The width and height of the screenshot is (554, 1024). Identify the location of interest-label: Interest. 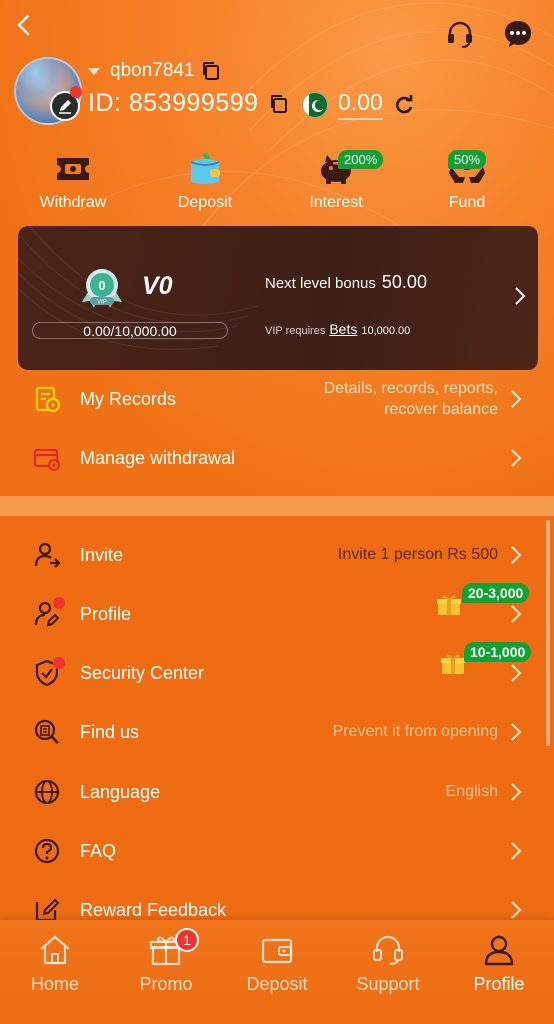
(336, 202).